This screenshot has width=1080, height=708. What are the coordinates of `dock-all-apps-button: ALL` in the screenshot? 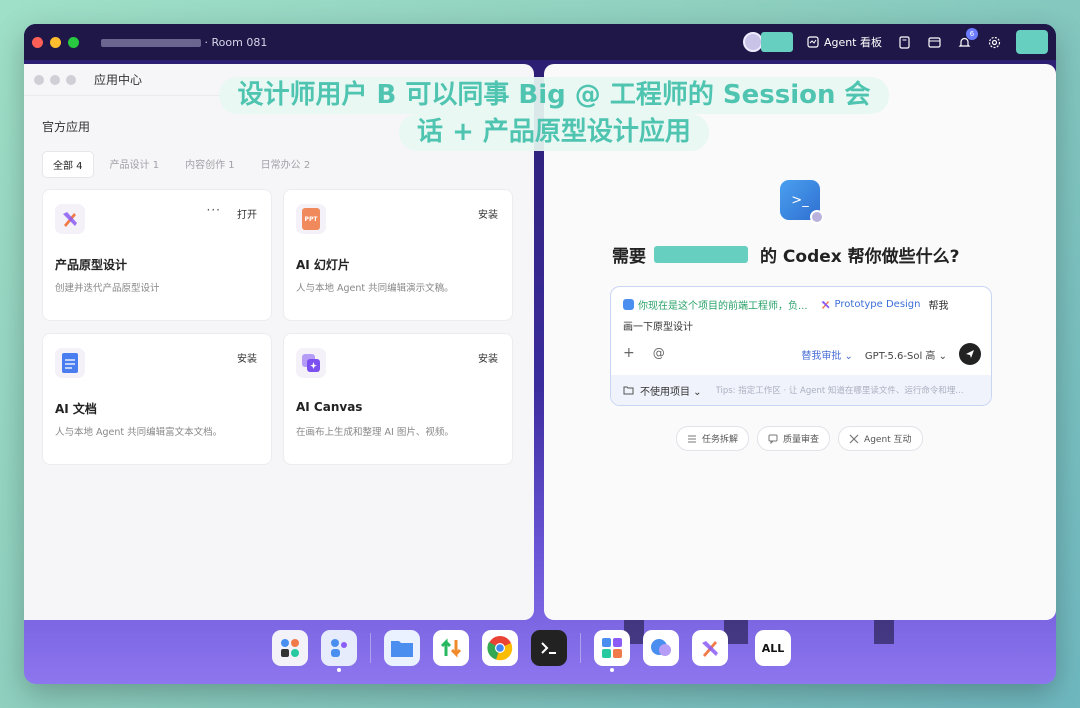 It's located at (773, 648).